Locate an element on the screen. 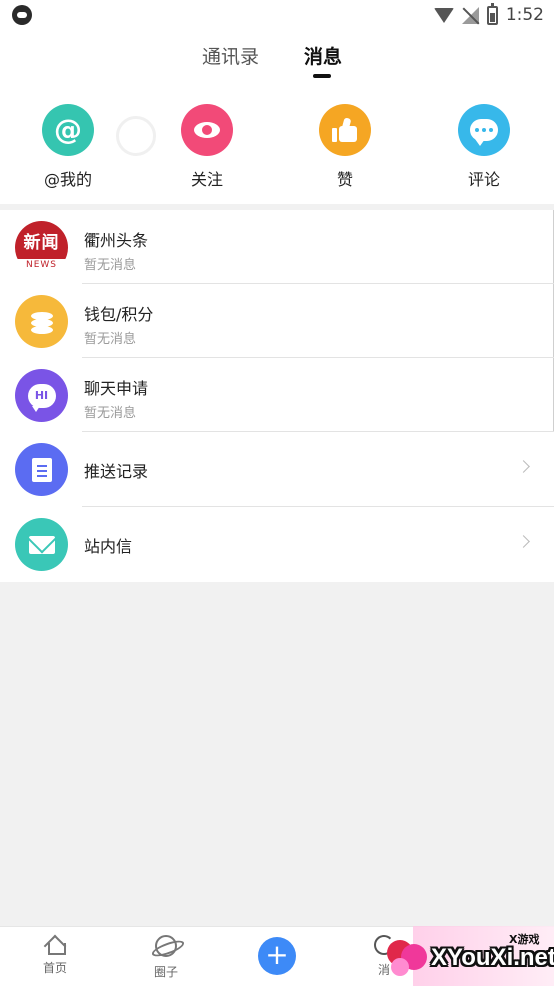  nav-label: 首页 is located at coordinates (54, 968).